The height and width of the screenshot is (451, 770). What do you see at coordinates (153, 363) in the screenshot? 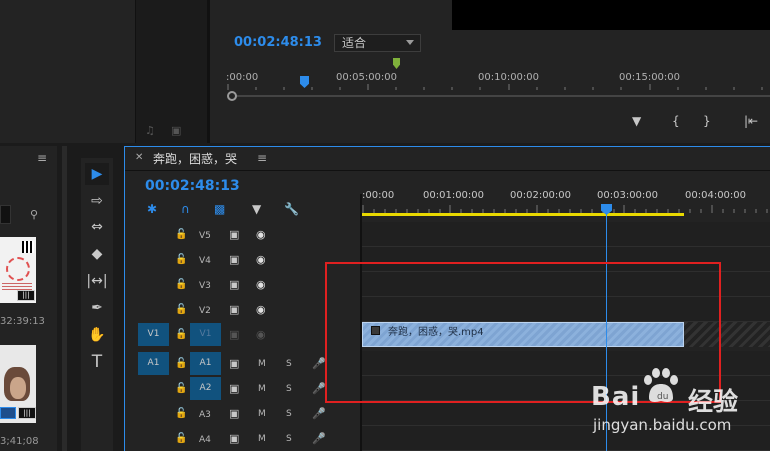
I see `source-patch-a1: A1` at bounding box center [153, 363].